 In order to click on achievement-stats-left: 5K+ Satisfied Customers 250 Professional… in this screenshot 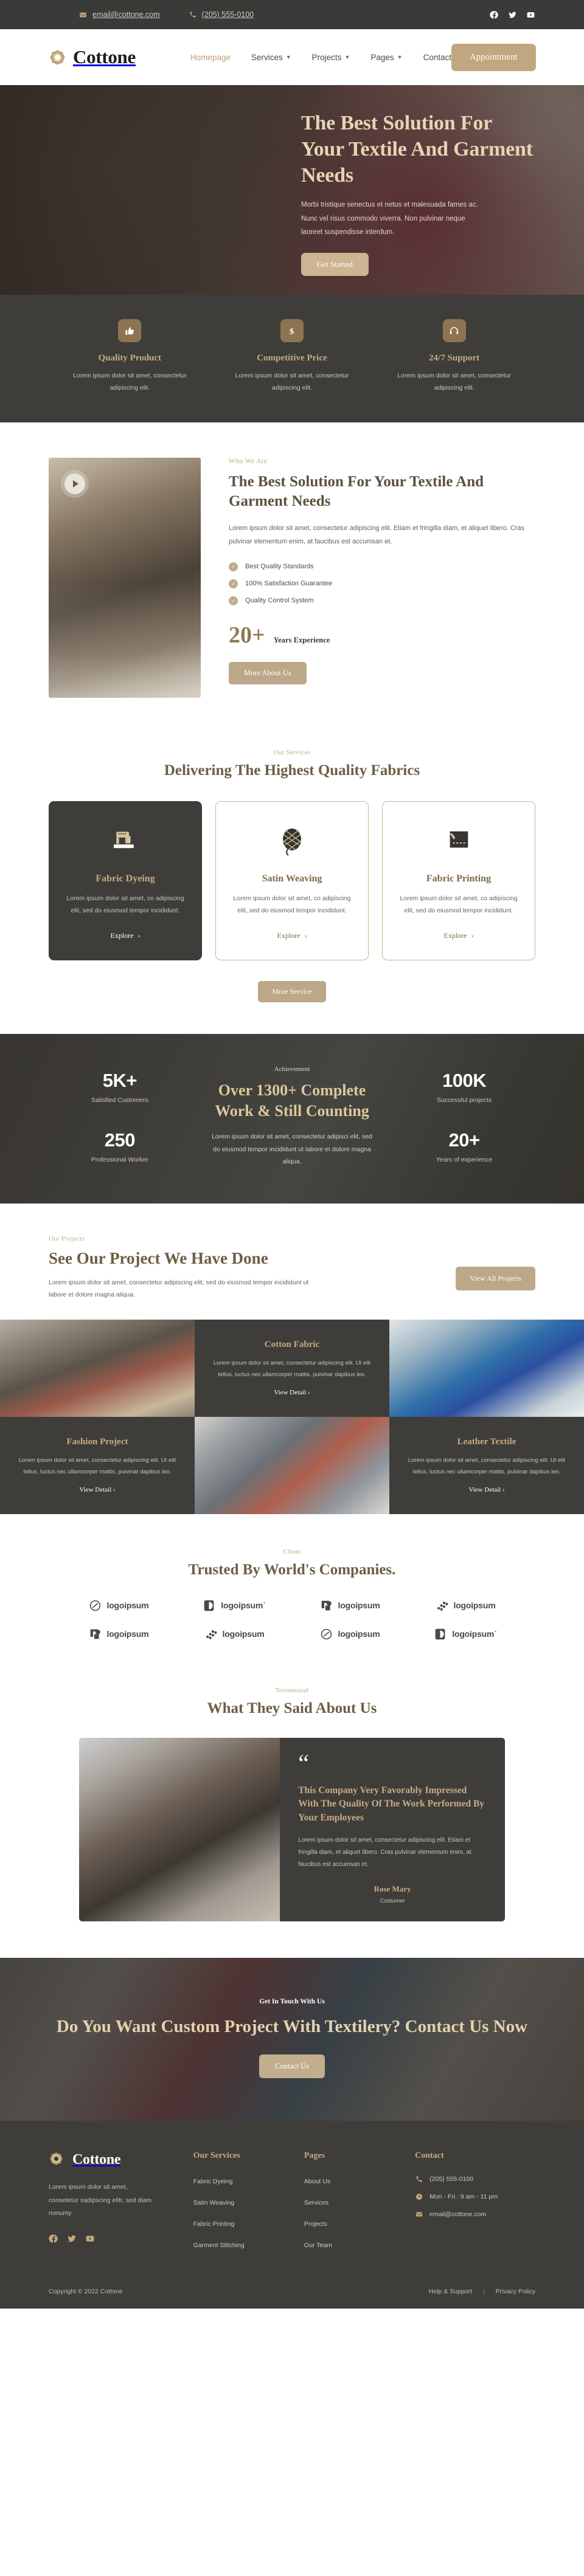, I will do `click(120, 1116)`.